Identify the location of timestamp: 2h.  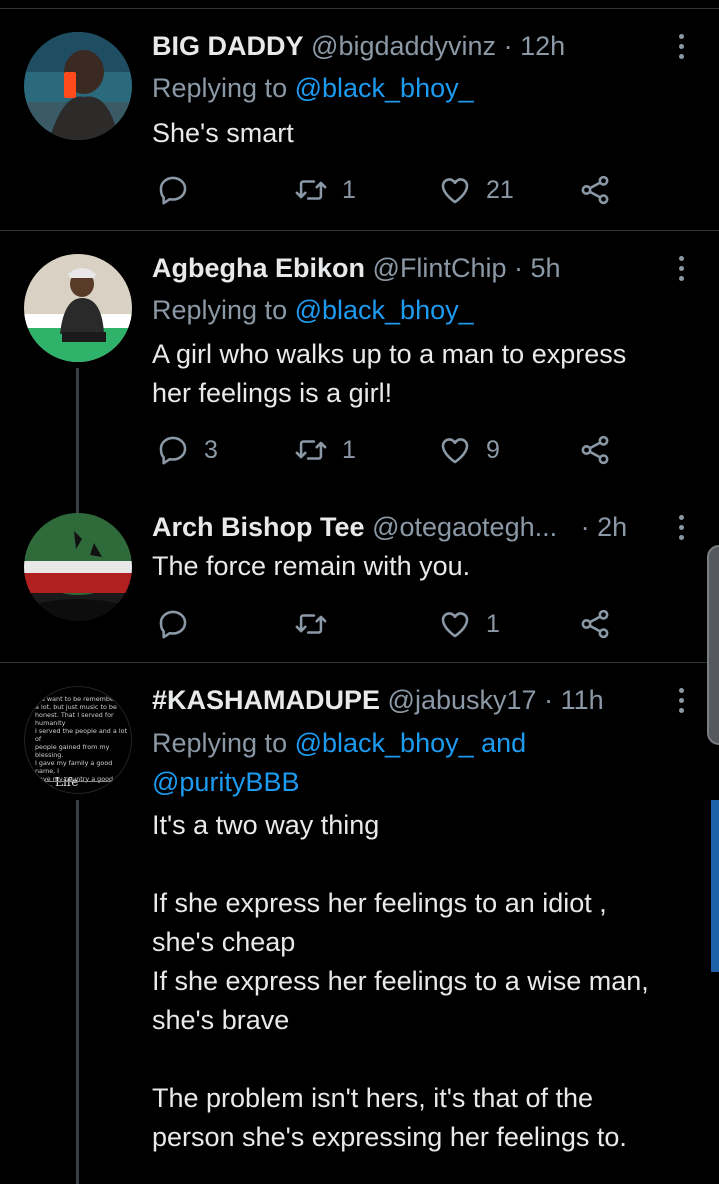
(612, 527).